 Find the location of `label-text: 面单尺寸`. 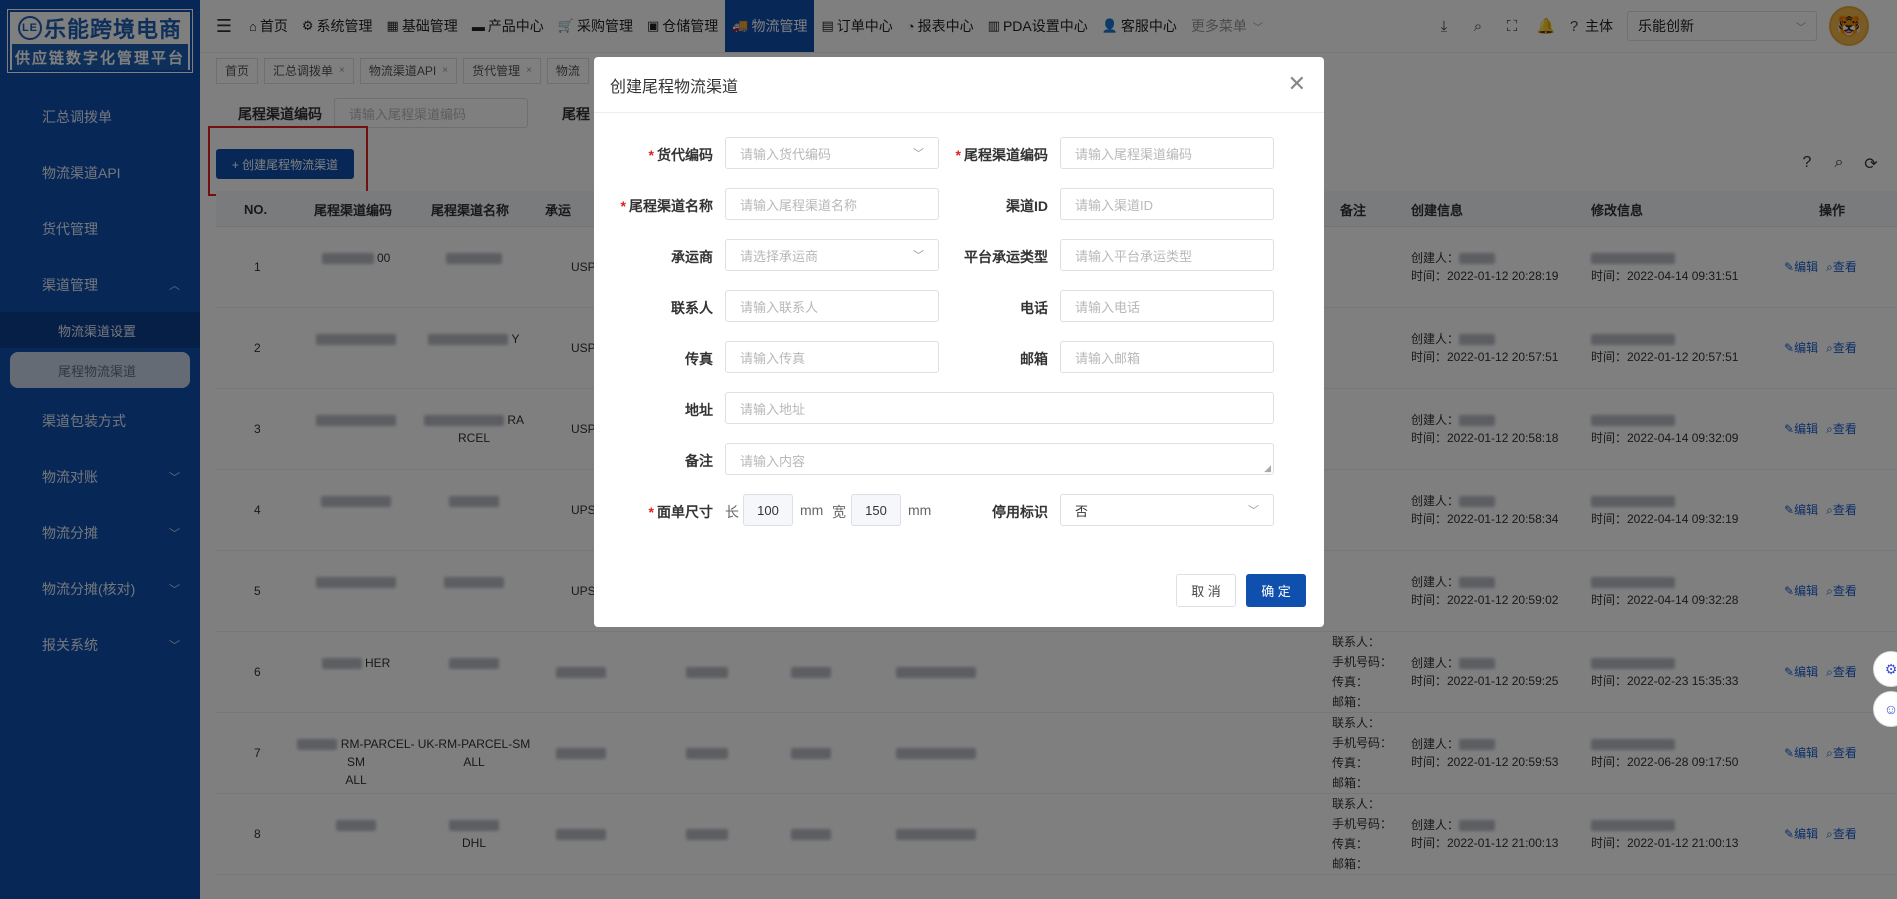

label-text: 面单尺寸 is located at coordinates (685, 512).